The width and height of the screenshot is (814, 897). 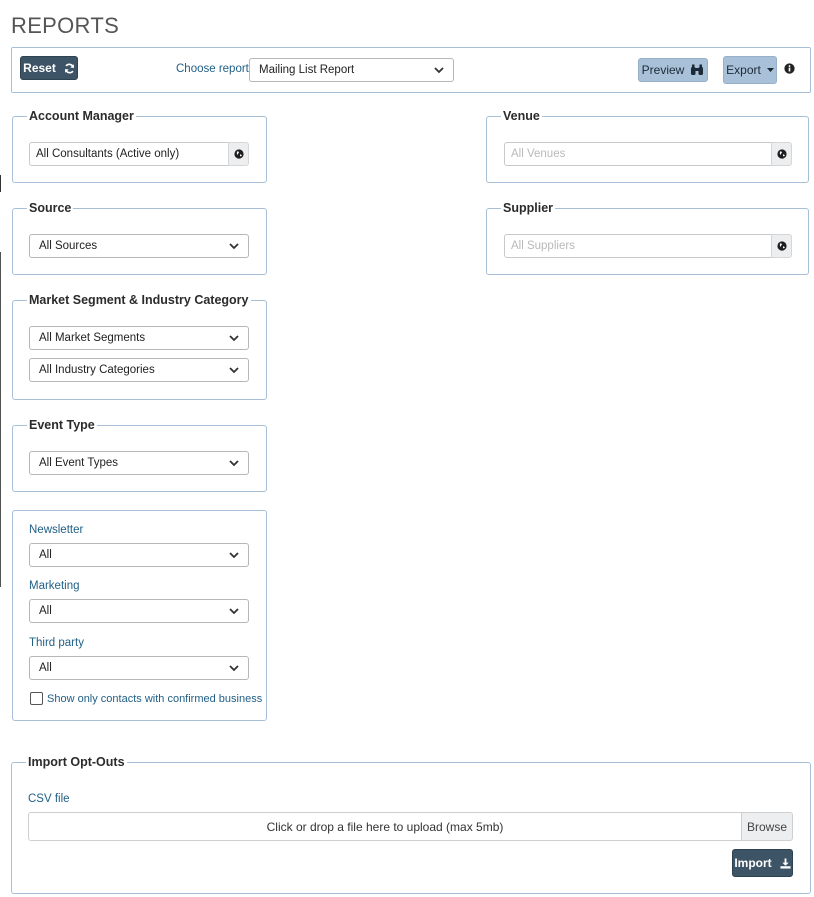 What do you see at coordinates (139, 611) in the screenshot?
I see `marketing-select: All` at bounding box center [139, 611].